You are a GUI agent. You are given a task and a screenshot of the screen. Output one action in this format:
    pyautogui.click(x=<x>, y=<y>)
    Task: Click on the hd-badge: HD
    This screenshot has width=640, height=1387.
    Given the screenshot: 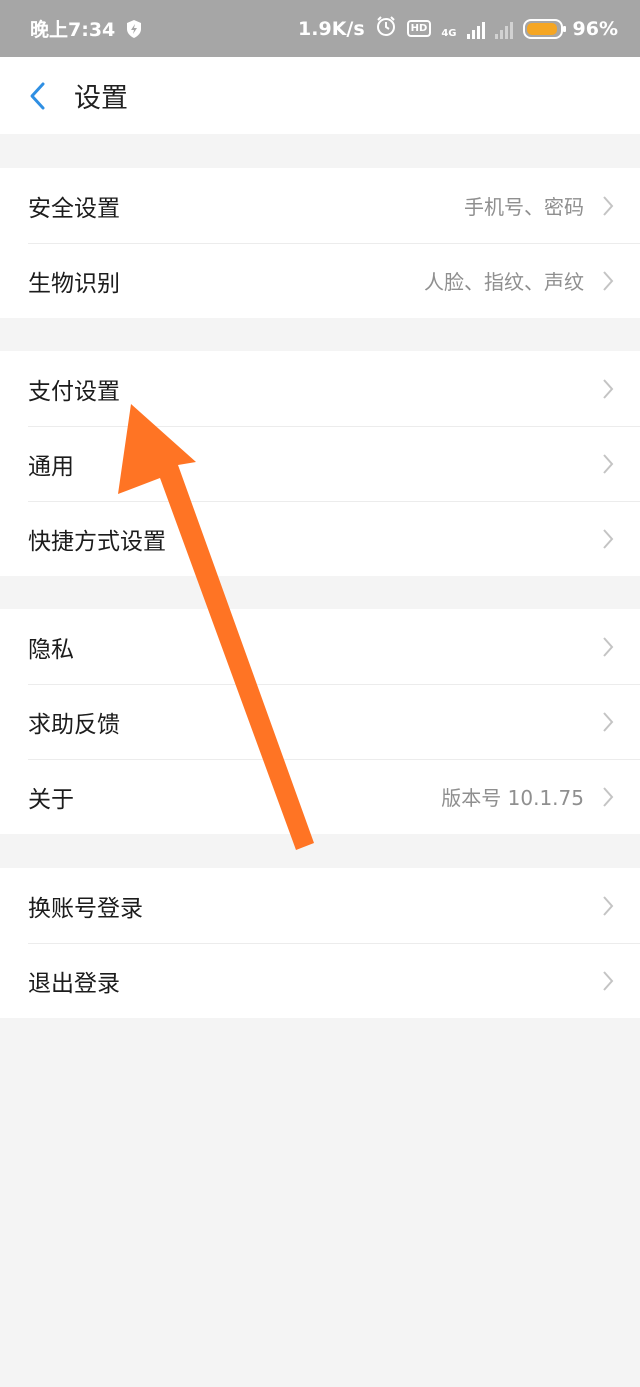 What is the action you would take?
    pyautogui.click(x=419, y=28)
    